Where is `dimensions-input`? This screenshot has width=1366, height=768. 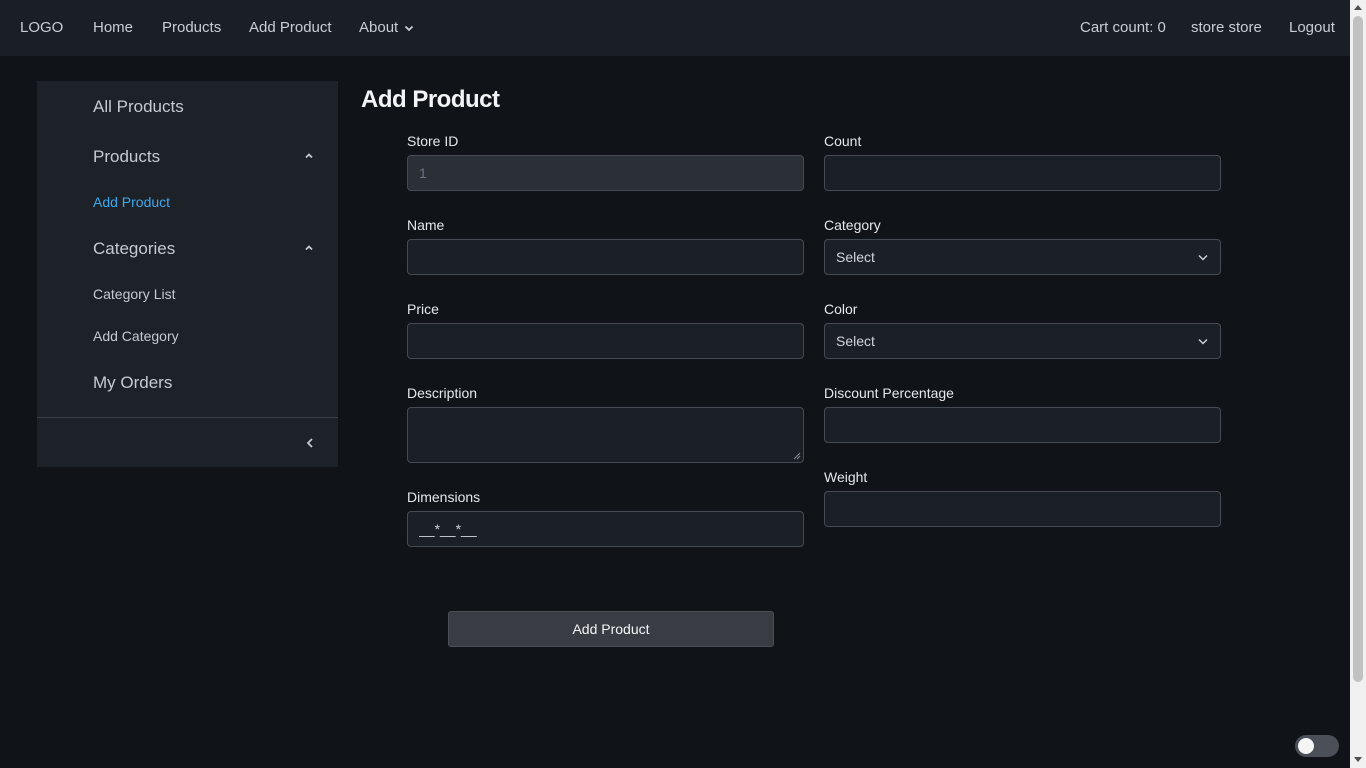 dimensions-input is located at coordinates (605, 529).